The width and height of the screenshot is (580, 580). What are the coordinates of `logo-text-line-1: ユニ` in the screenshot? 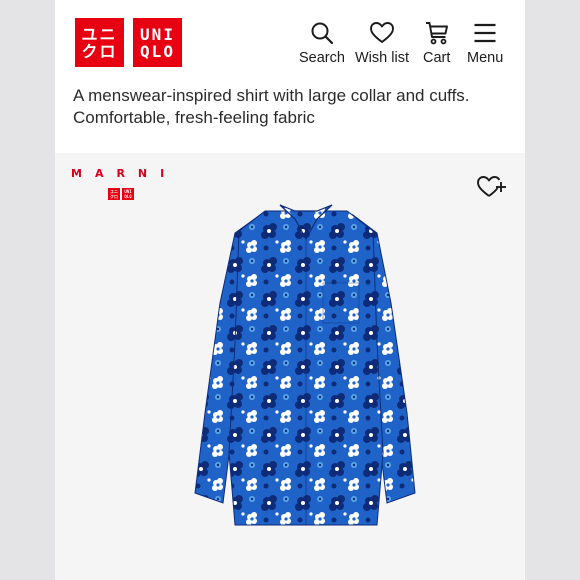 It's located at (99, 34).